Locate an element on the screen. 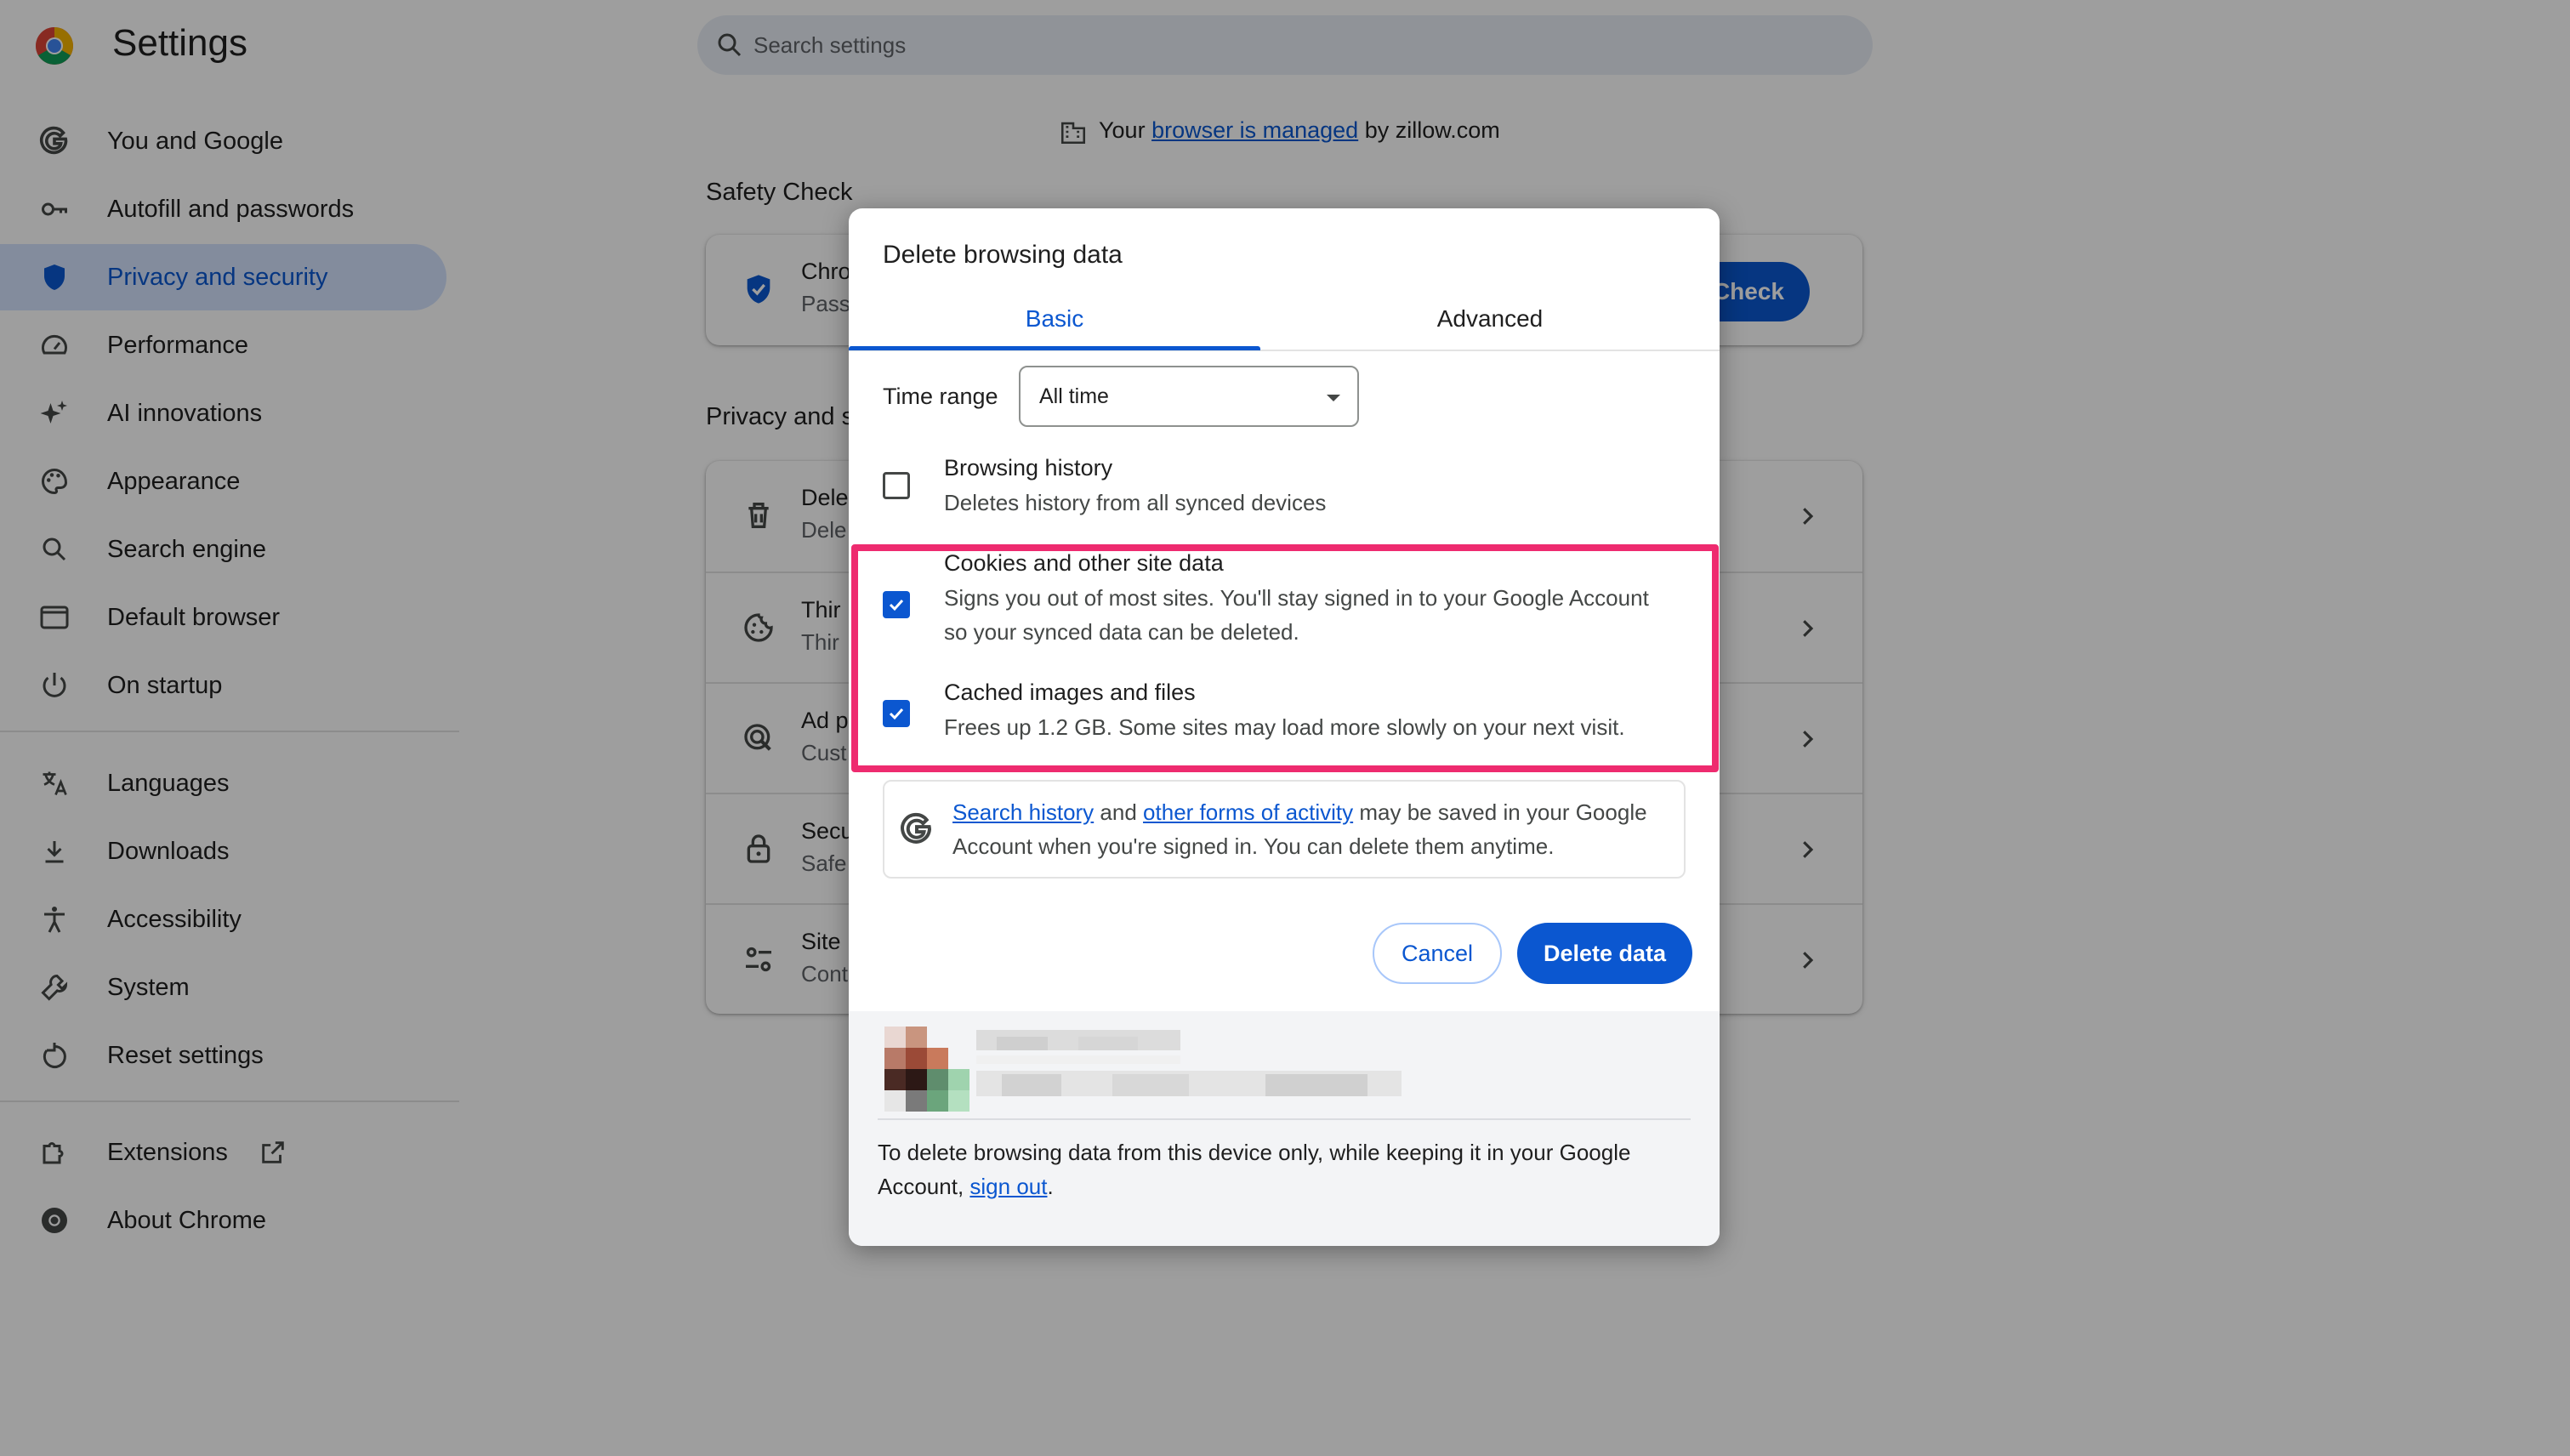 Image resolution: width=2570 pixels, height=1456 pixels. footer-divider is located at coordinates (1284, 1119).